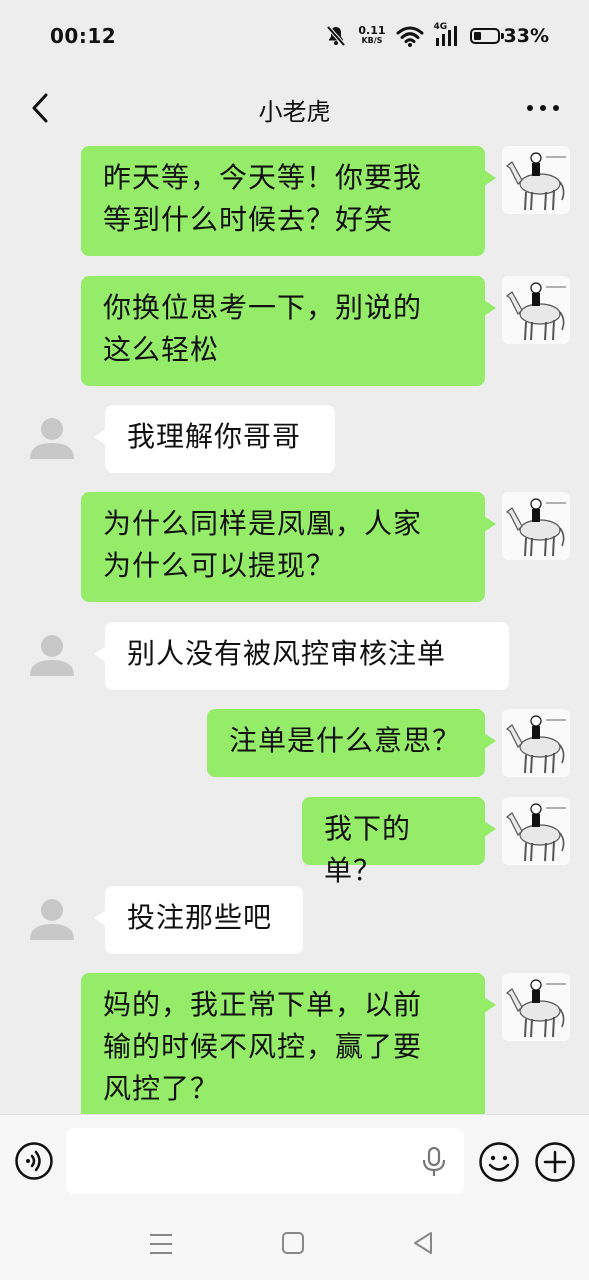 This screenshot has width=589, height=1280. I want to click on system-nav-bar, so click(294, 1243).